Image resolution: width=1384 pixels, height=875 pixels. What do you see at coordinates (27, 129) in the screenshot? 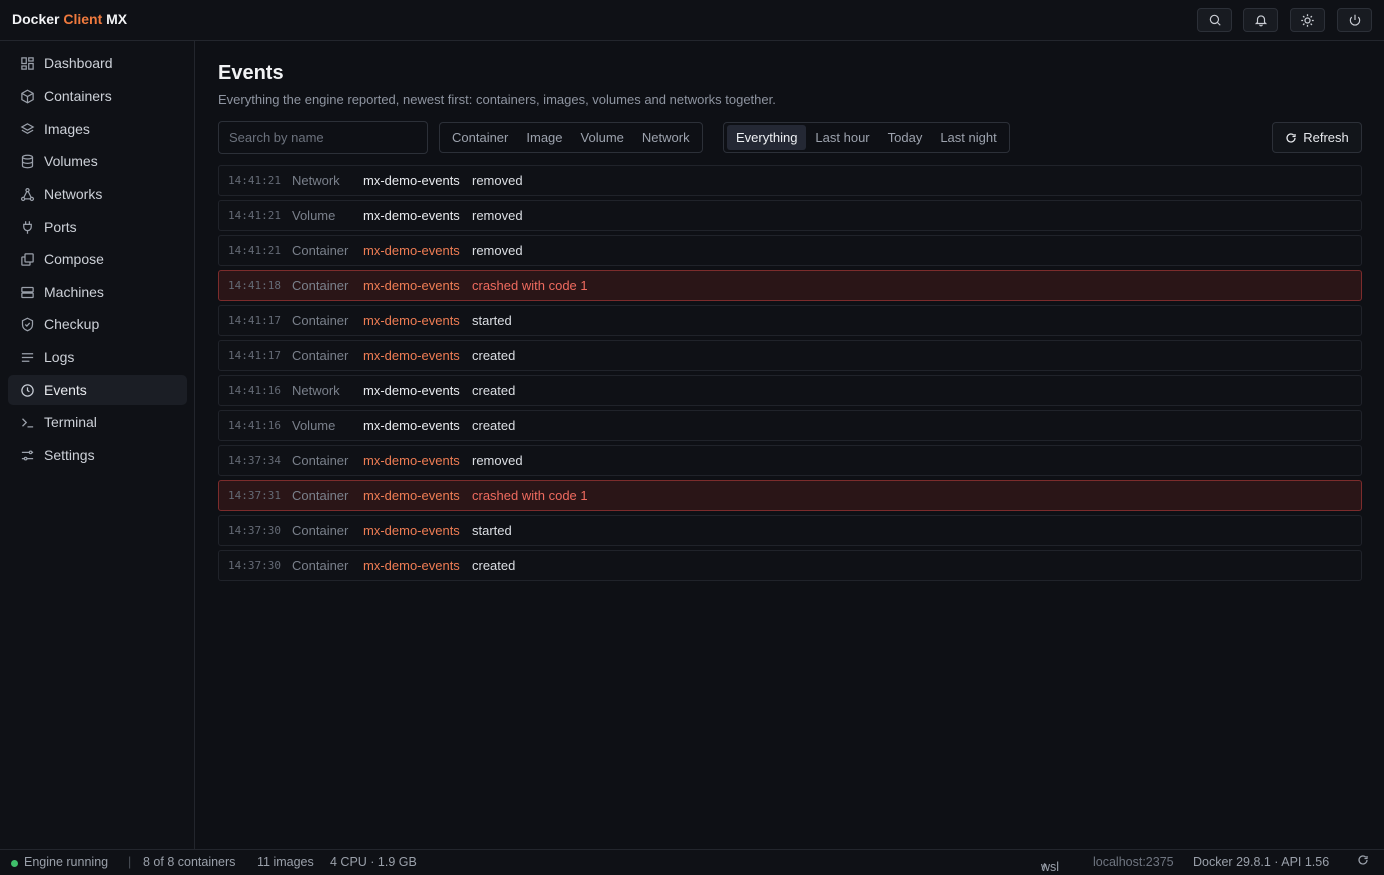
I see `layers-icon` at bounding box center [27, 129].